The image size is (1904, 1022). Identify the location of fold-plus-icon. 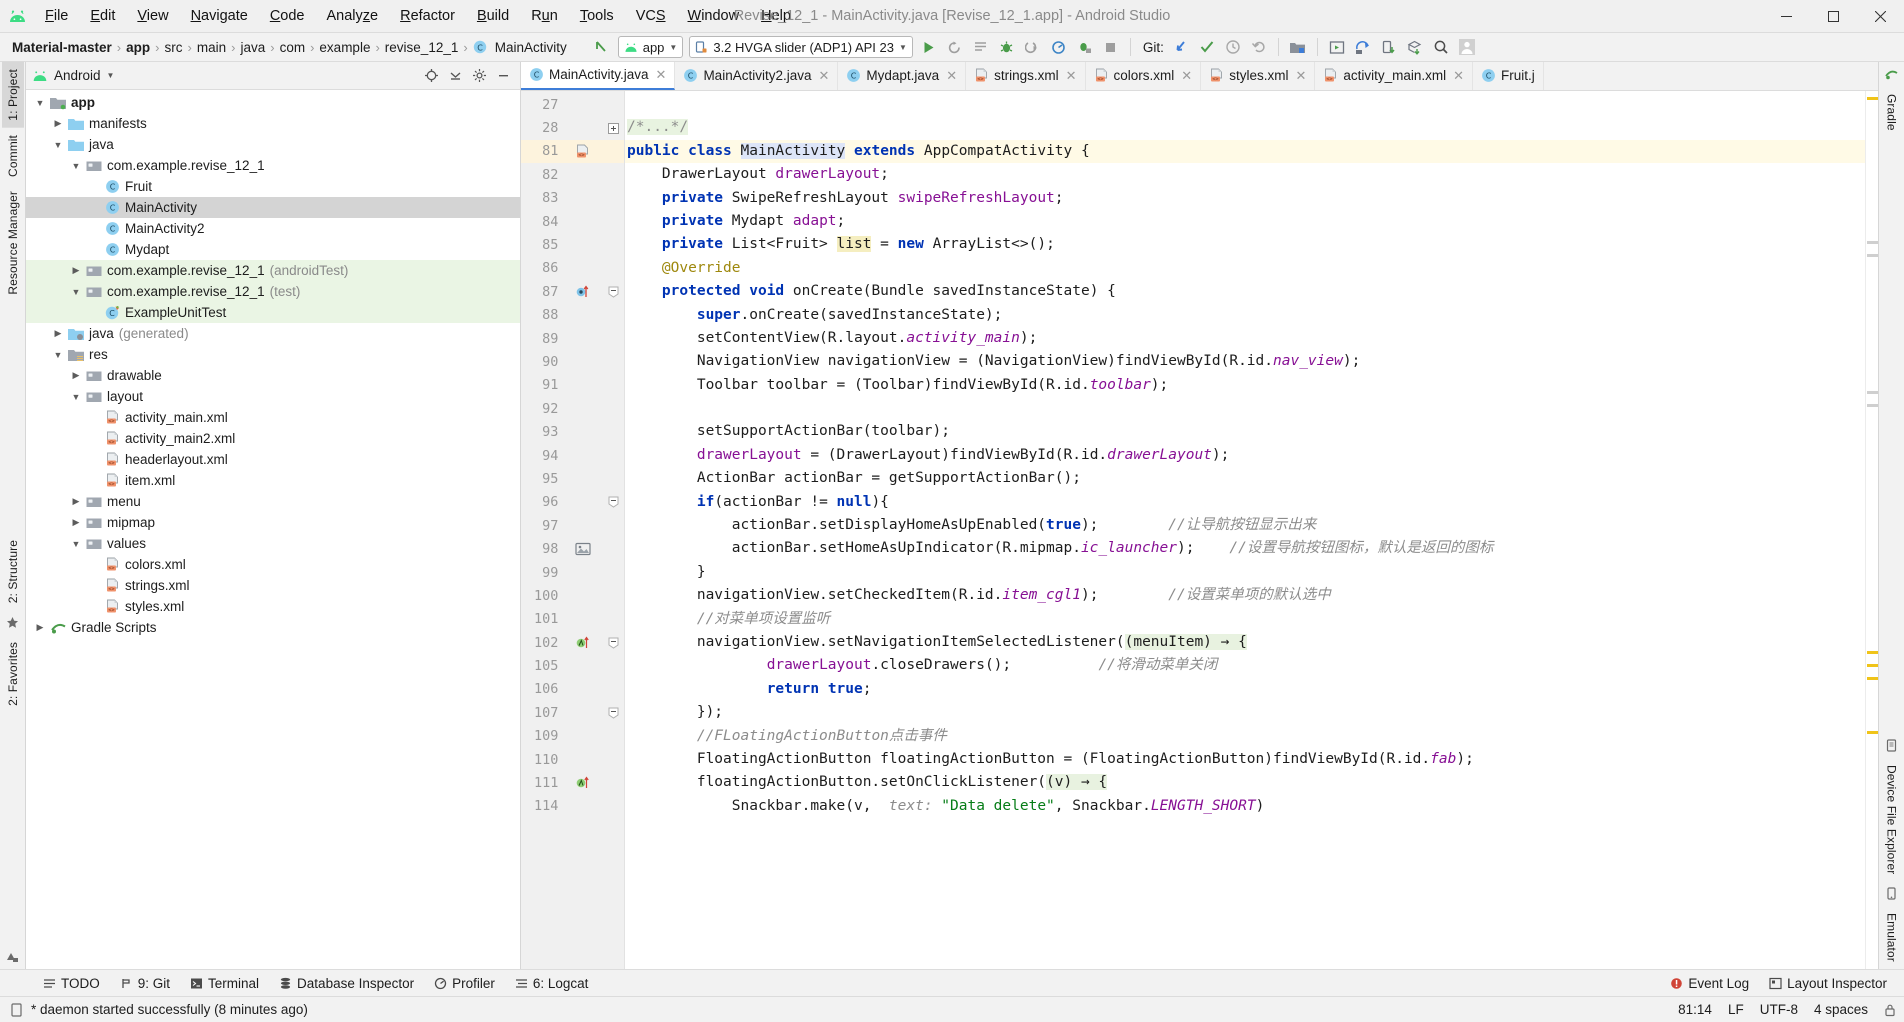
(613, 128).